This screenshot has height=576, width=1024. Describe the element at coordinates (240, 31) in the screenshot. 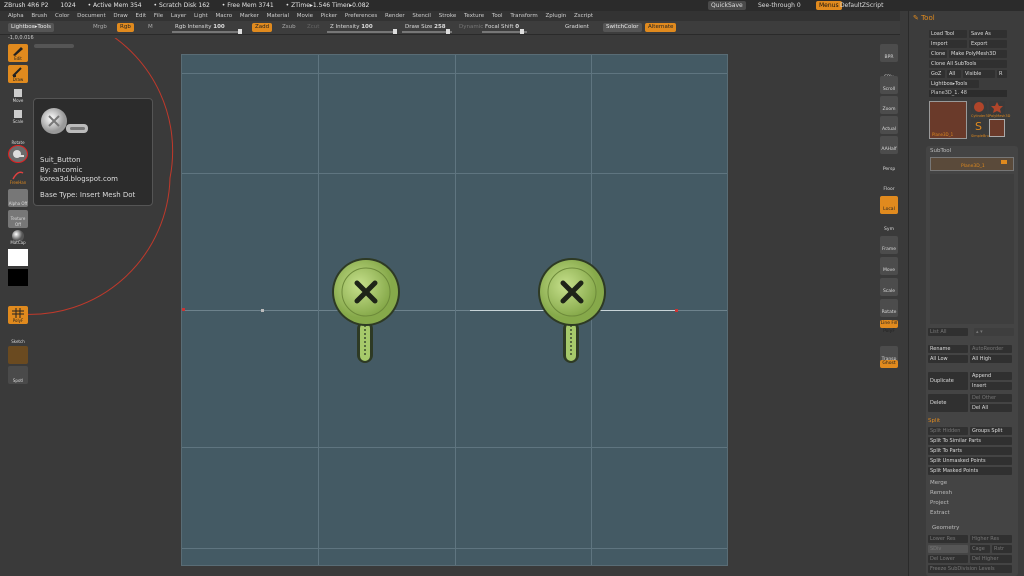

I see `rgb-intensity-knob` at that location.